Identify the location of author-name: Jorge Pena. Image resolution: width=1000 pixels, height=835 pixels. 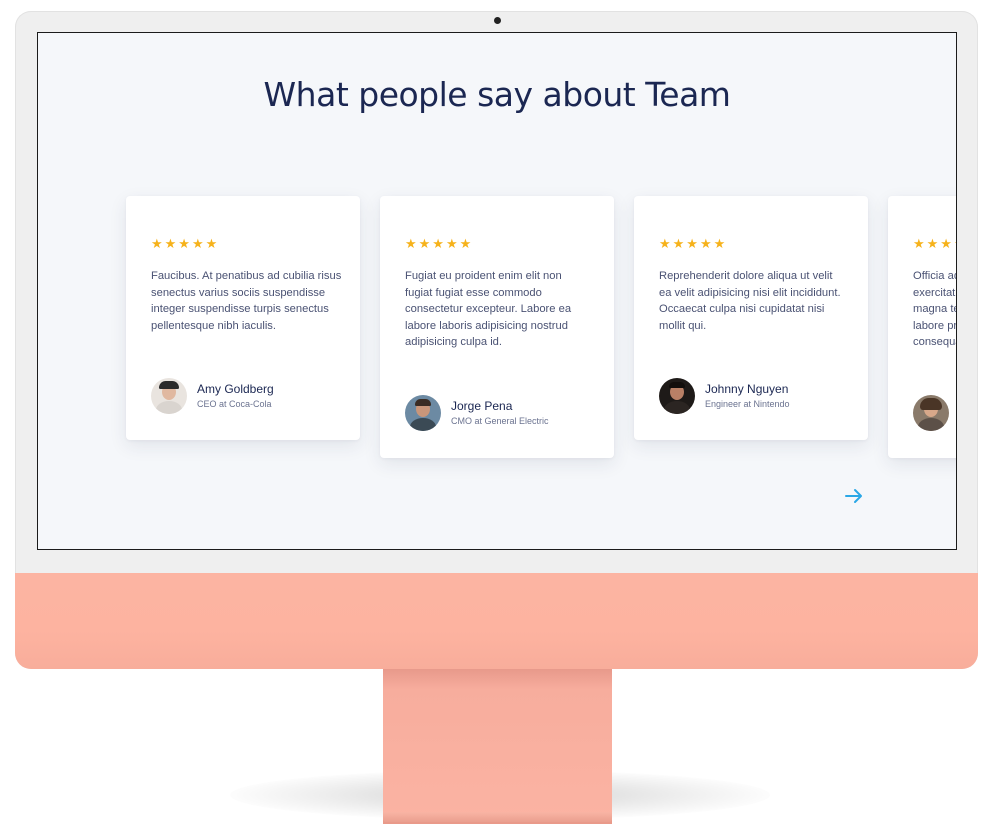
(482, 406).